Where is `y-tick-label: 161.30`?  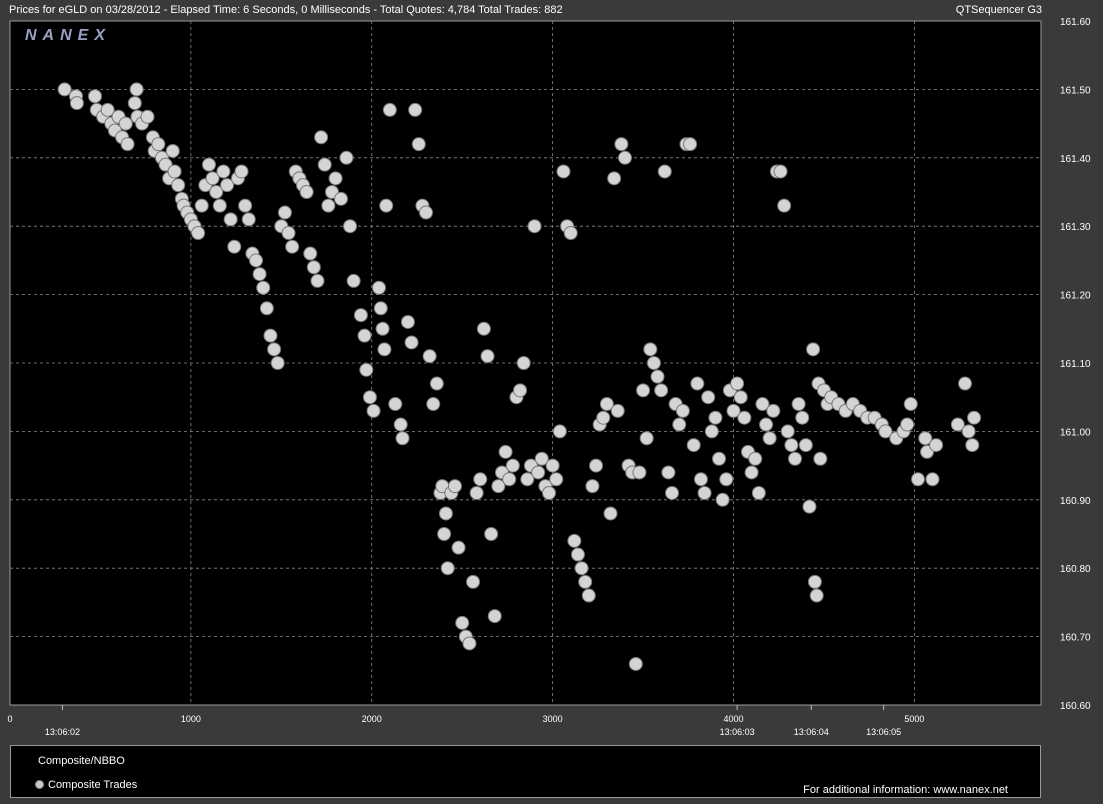
y-tick-label: 161.30 is located at coordinates (1075, 227).